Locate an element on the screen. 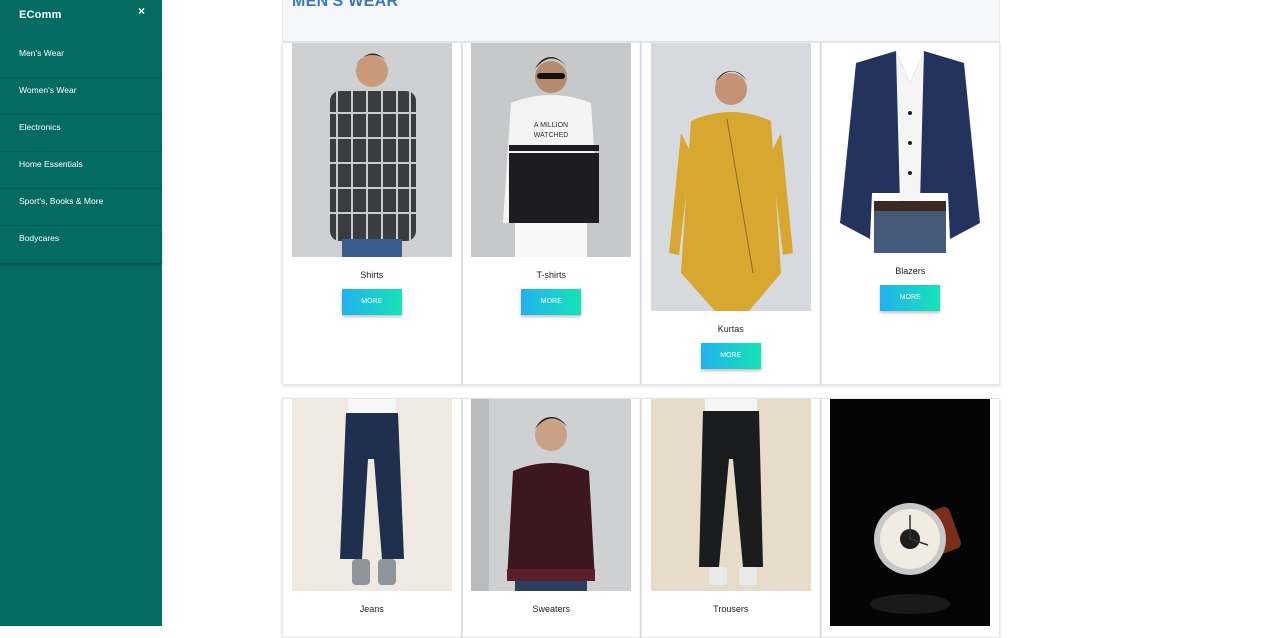  product-card-sweaters: Sweaters is located at coordinates (551, 518).